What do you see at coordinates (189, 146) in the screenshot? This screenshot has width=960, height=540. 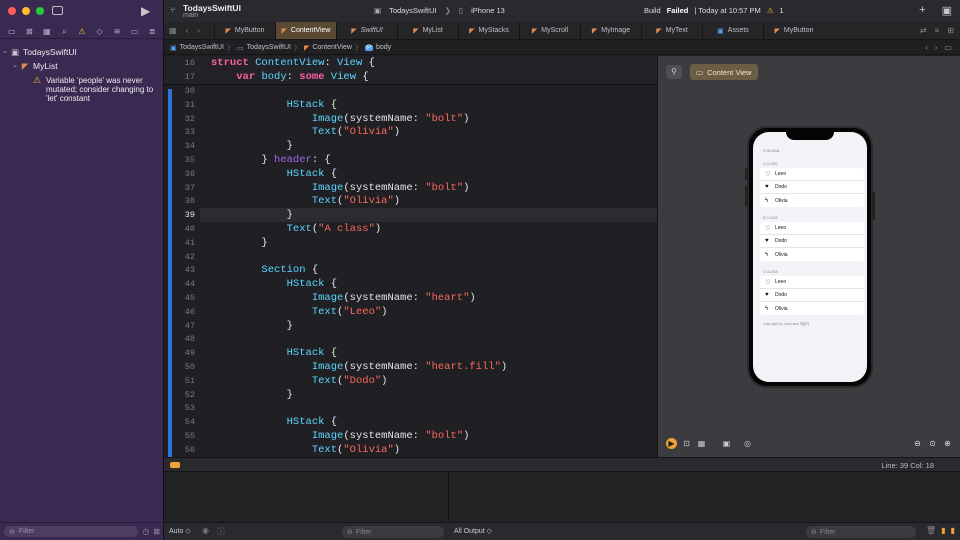 I see `line-number: 34` at bounding box center [189, 146].